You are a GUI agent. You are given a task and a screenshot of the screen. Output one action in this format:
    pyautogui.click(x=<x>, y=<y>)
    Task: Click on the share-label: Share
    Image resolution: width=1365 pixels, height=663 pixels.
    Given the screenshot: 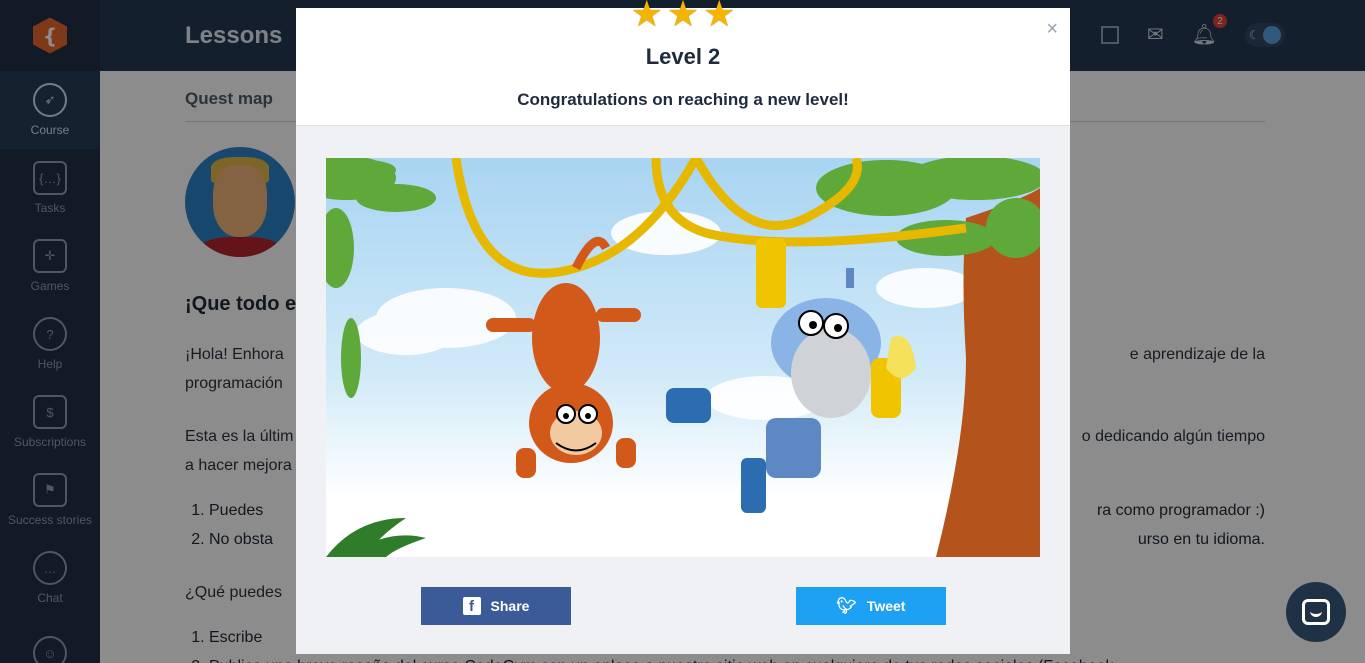 What is the action you would take?
    pyautogui.click(x=510, y=606)
    